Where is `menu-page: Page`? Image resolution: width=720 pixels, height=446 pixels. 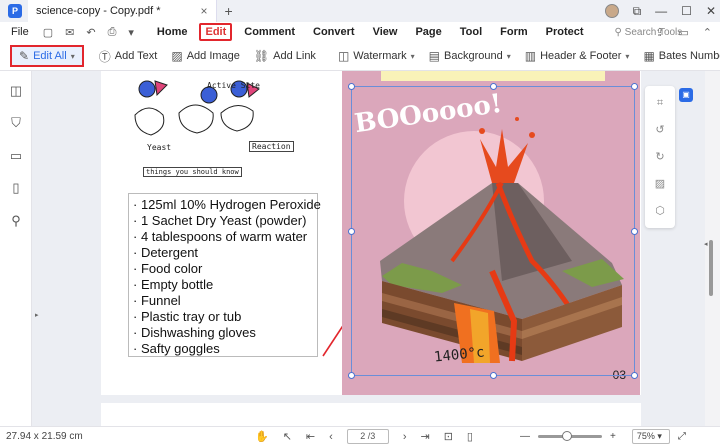 menu-page: Page is located at coordinates (428, 32).